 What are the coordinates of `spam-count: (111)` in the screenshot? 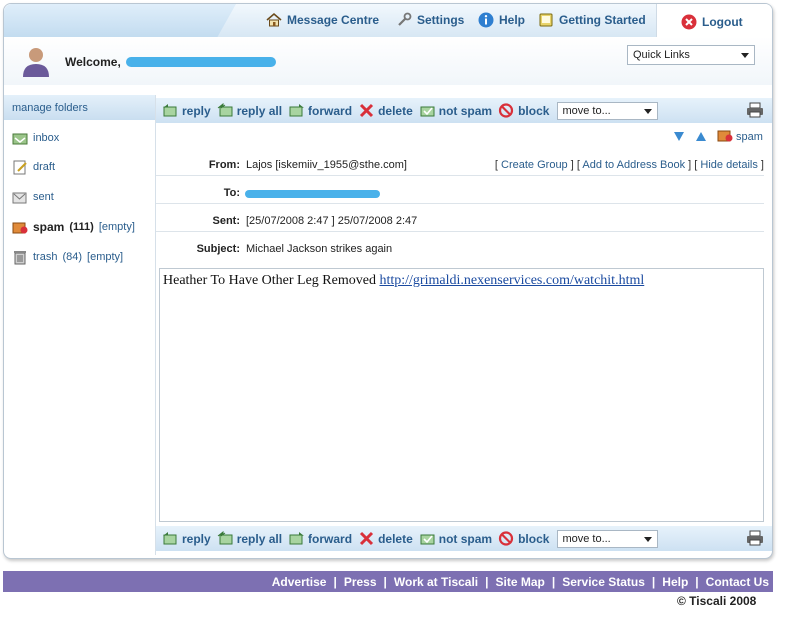 It's located at (81, 227).